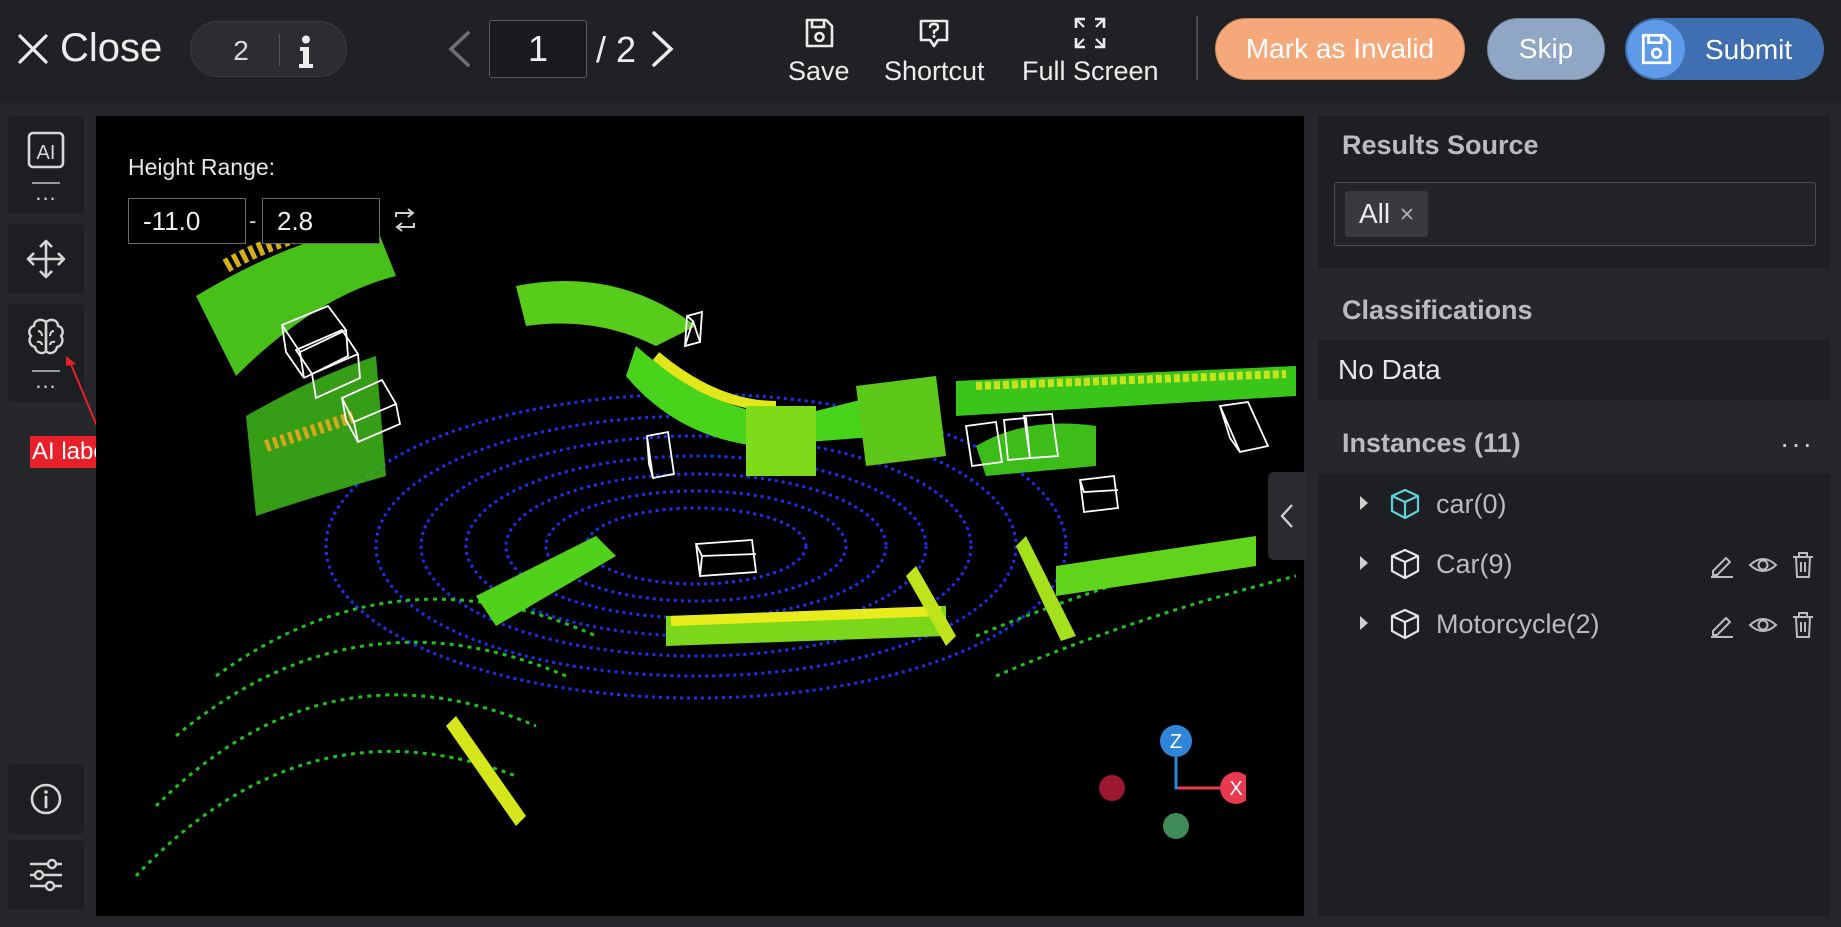 The height and width of the screenshot is (927, 1841). I want to click on instances-title: Instances (11), so click(1431, 443).